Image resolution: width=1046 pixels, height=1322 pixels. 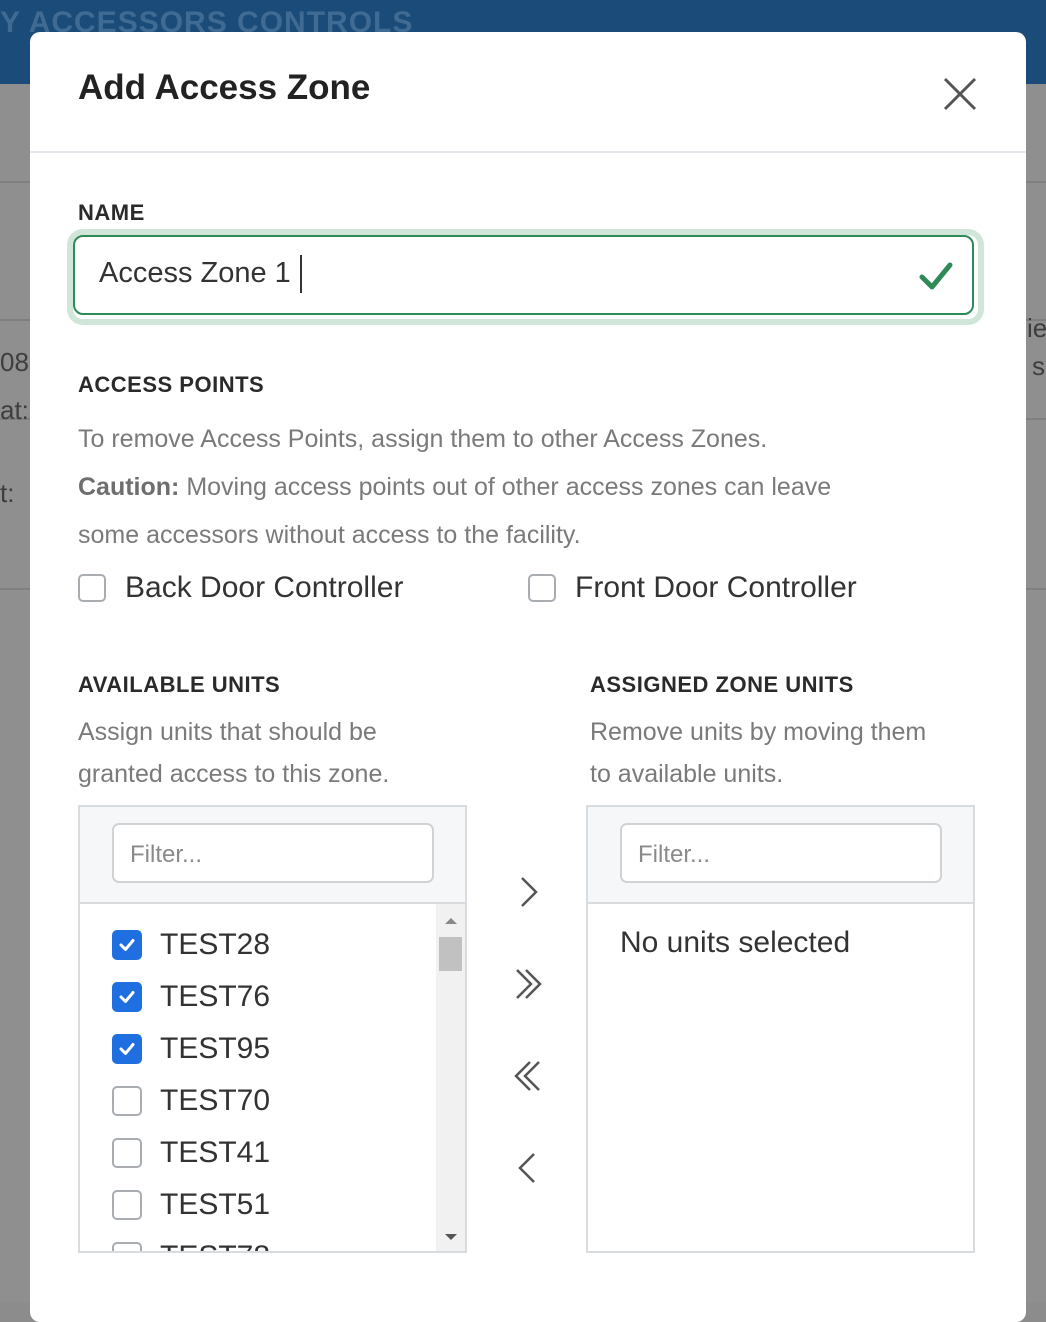 What do you see at coordinates (7, 493) in the screenshot?
I see `background-text: t:` at bounding box center [7, 493].